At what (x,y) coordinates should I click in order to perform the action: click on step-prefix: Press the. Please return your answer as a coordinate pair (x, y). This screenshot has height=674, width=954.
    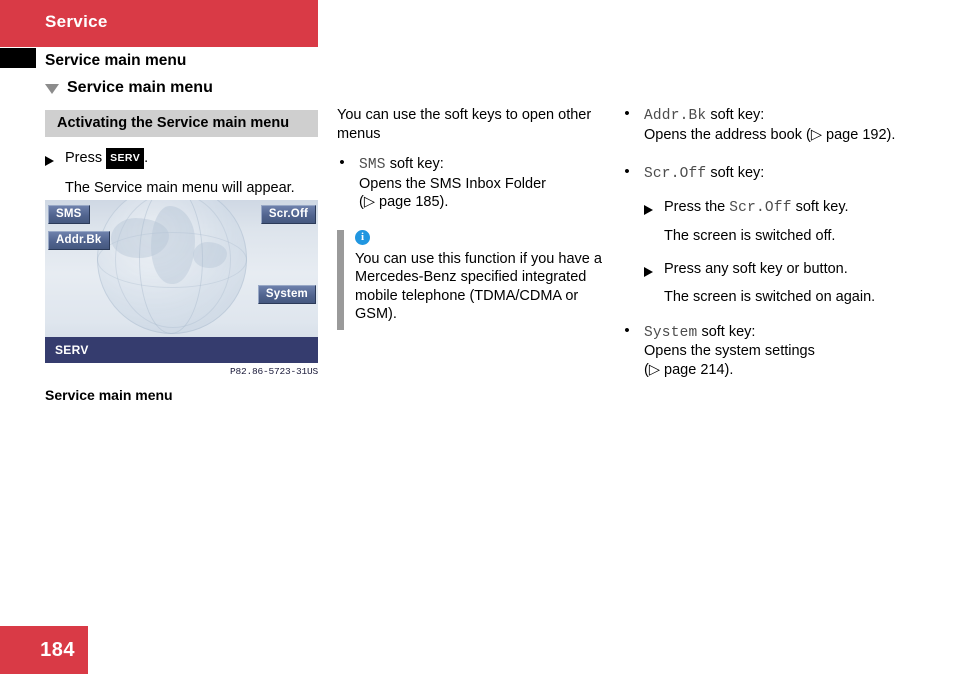
    Looking at the image, I should click on (697, 206).